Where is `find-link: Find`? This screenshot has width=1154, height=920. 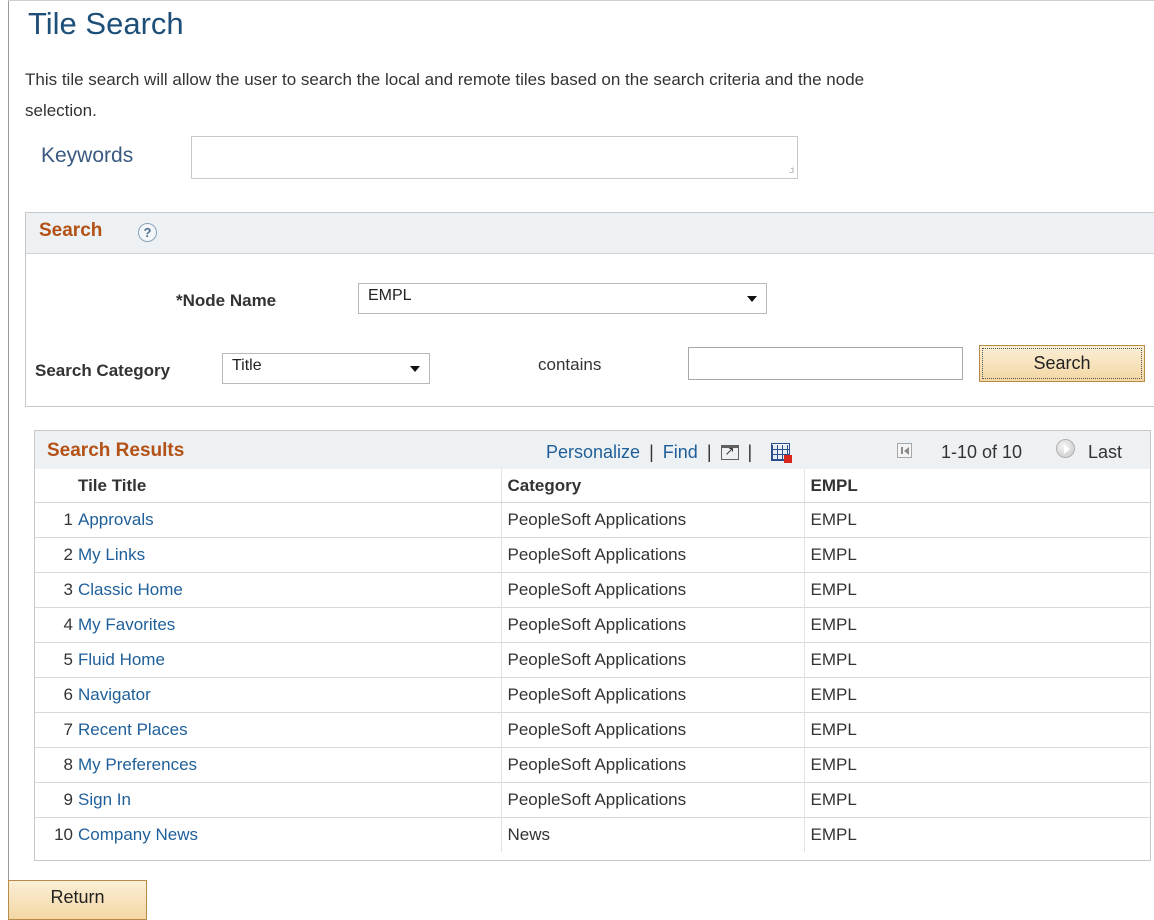 find-link: Find is located at coordinates (680, 452).